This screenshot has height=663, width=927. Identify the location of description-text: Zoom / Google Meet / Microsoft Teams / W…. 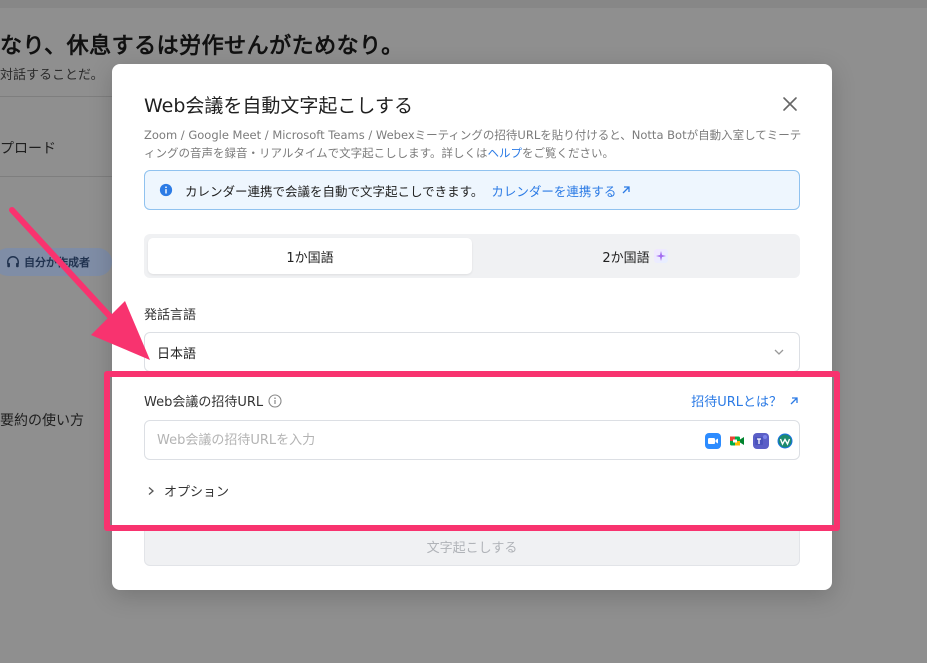
(473, 144).